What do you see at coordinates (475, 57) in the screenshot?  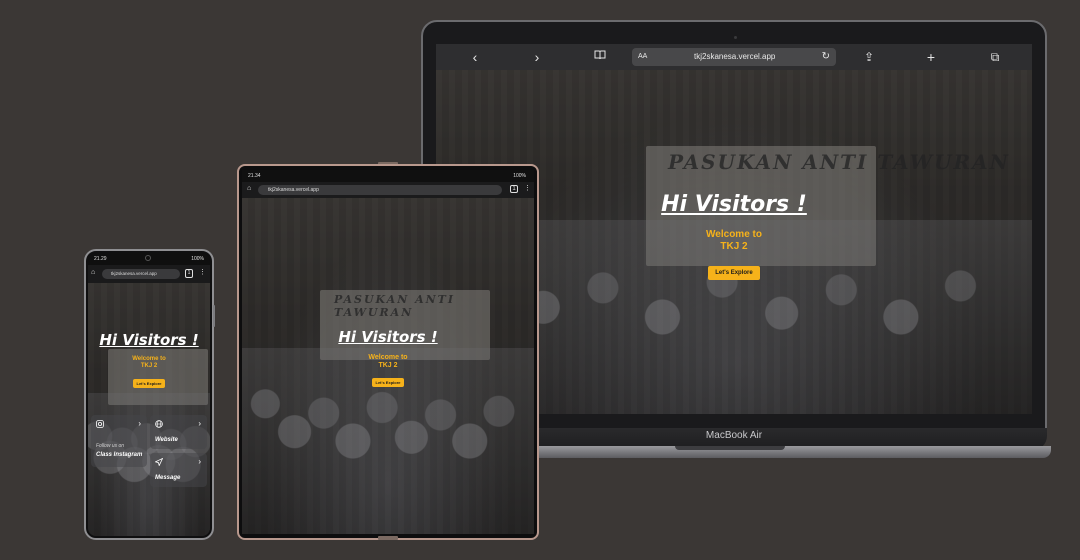 I see `back-icon: ‹` at bounding box center [475, 57].